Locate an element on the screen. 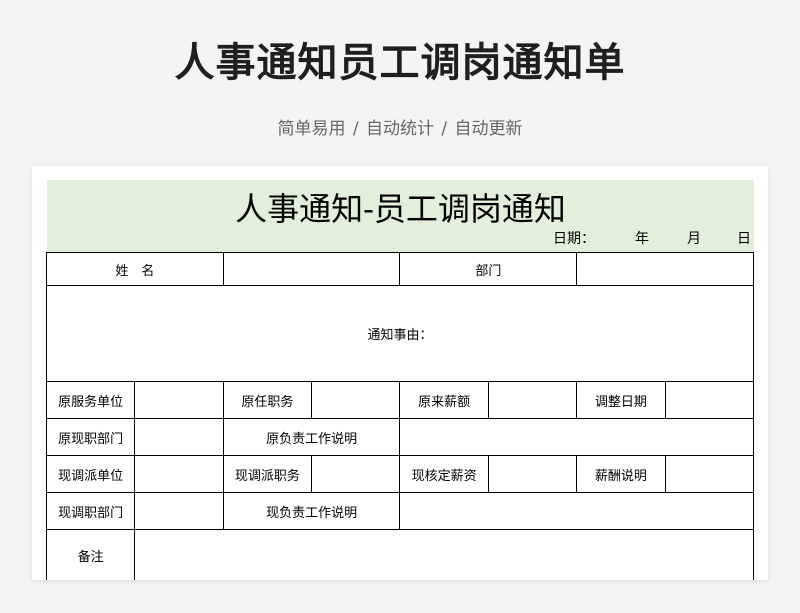 The height and width of the screenshot is (613, 800). name-row: 姓 名 部门 is located at coordinates (400, 269).